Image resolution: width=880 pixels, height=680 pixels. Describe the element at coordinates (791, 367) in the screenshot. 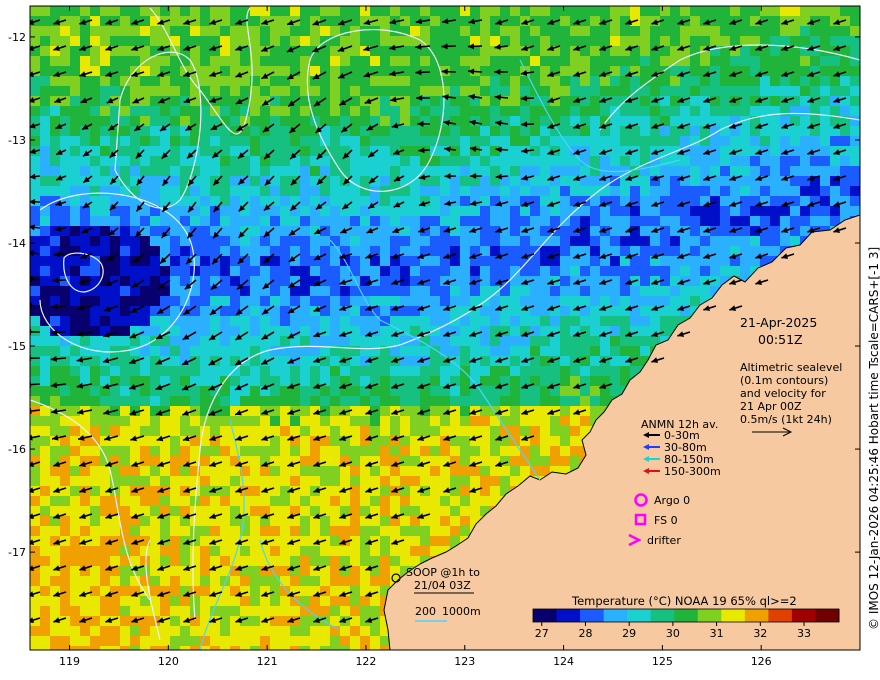

I see `altimetry-line-1: Altimetric sealevel` at that location.